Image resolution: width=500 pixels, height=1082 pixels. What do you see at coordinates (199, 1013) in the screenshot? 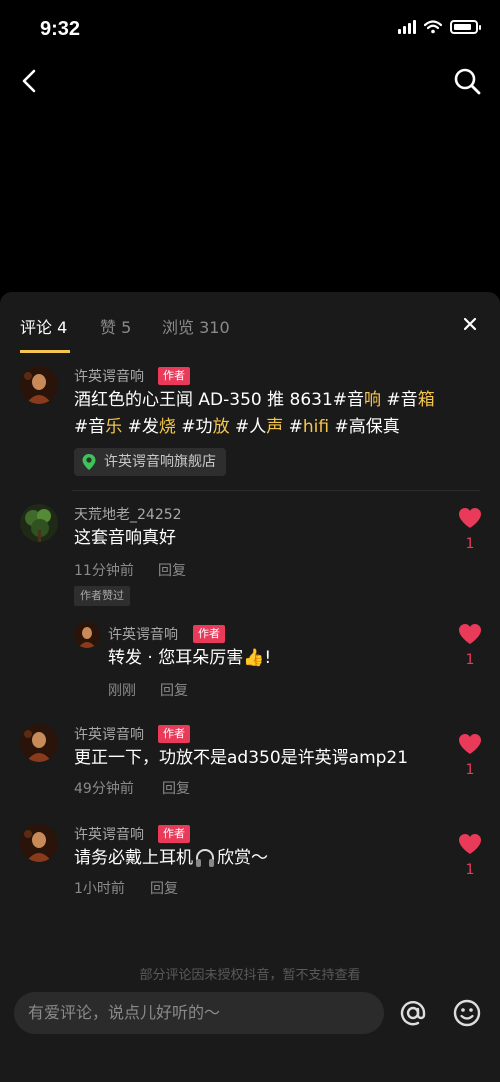
I see `comment-input: 有爱评论，说点儿好听的～` at bounding box center [199, 1013].